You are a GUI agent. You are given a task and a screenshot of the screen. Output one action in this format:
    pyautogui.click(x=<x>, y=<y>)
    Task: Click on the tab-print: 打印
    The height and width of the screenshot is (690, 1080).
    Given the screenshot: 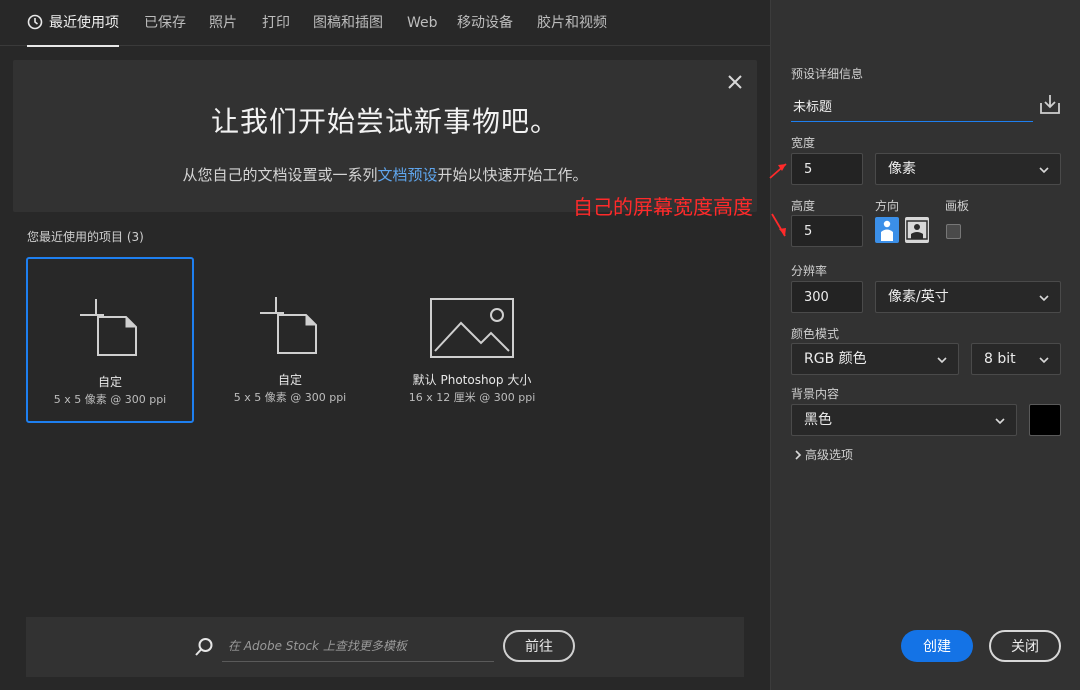 What is the action you would take?
    pyautogui.click(x=276, y=23)
    